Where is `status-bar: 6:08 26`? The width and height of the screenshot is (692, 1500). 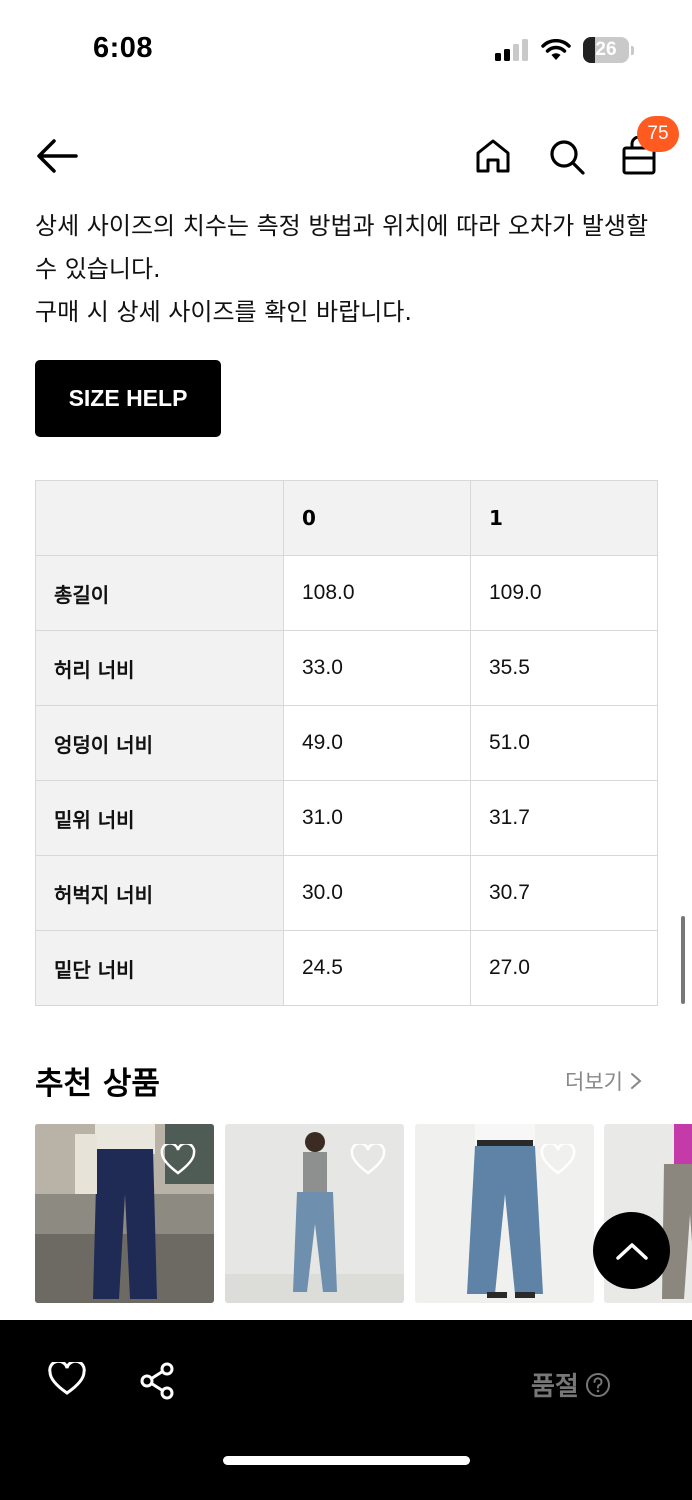
status-bar: 6:08 26 is located at coordinates (346, 50).